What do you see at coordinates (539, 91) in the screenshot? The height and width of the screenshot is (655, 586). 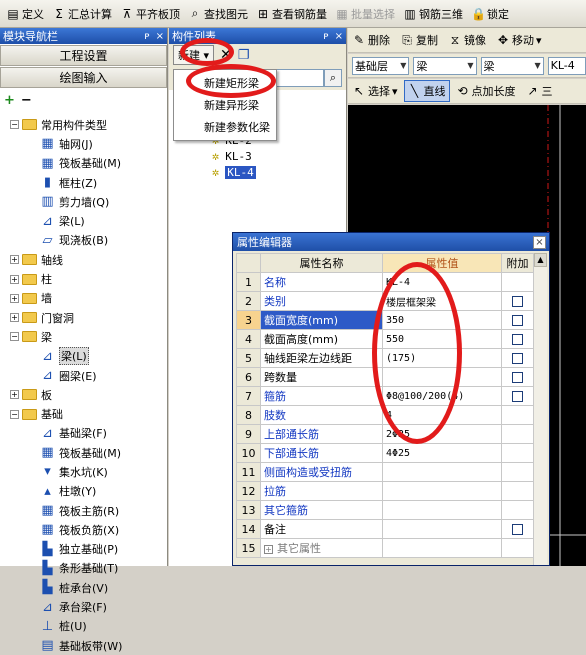 I see `three-point-button: ↗ 三` at bounding box center [539, 91].